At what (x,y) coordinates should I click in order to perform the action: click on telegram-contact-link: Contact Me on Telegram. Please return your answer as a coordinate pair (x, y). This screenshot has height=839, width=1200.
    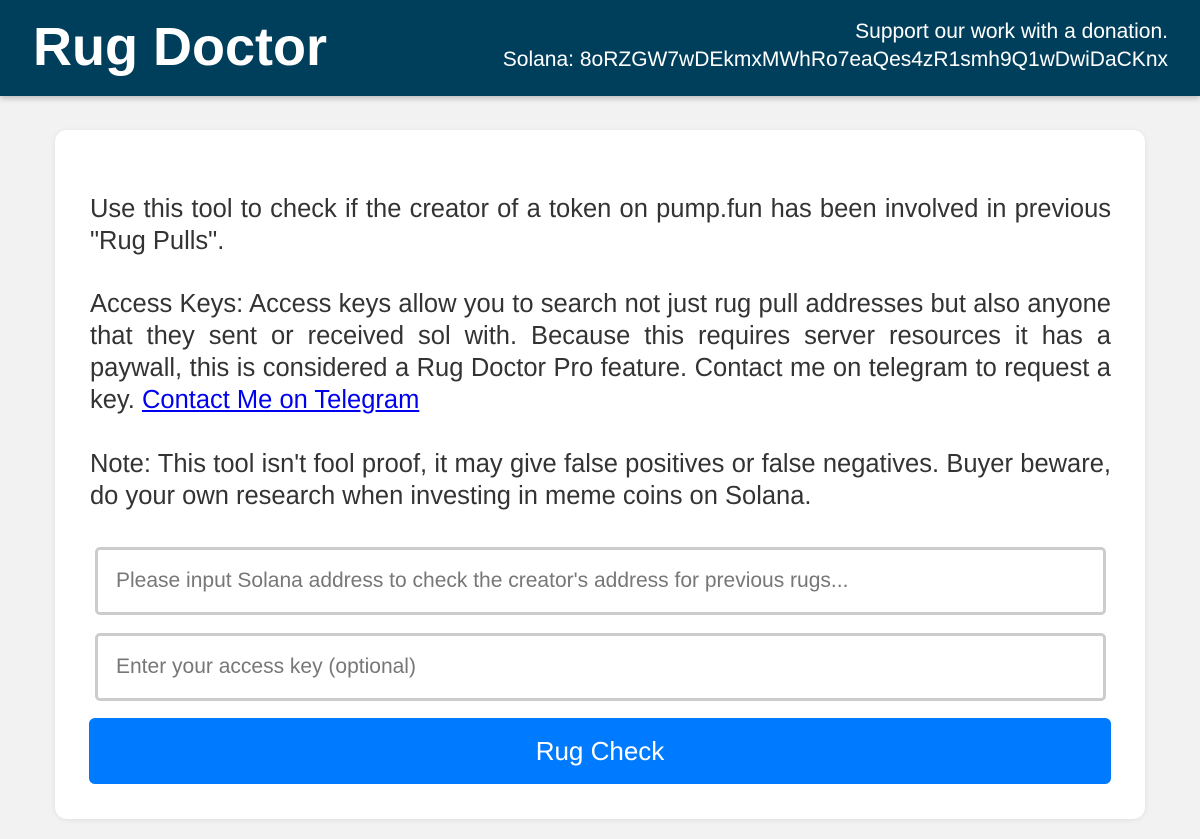
    Looking at the image, I should click on (280, 400).